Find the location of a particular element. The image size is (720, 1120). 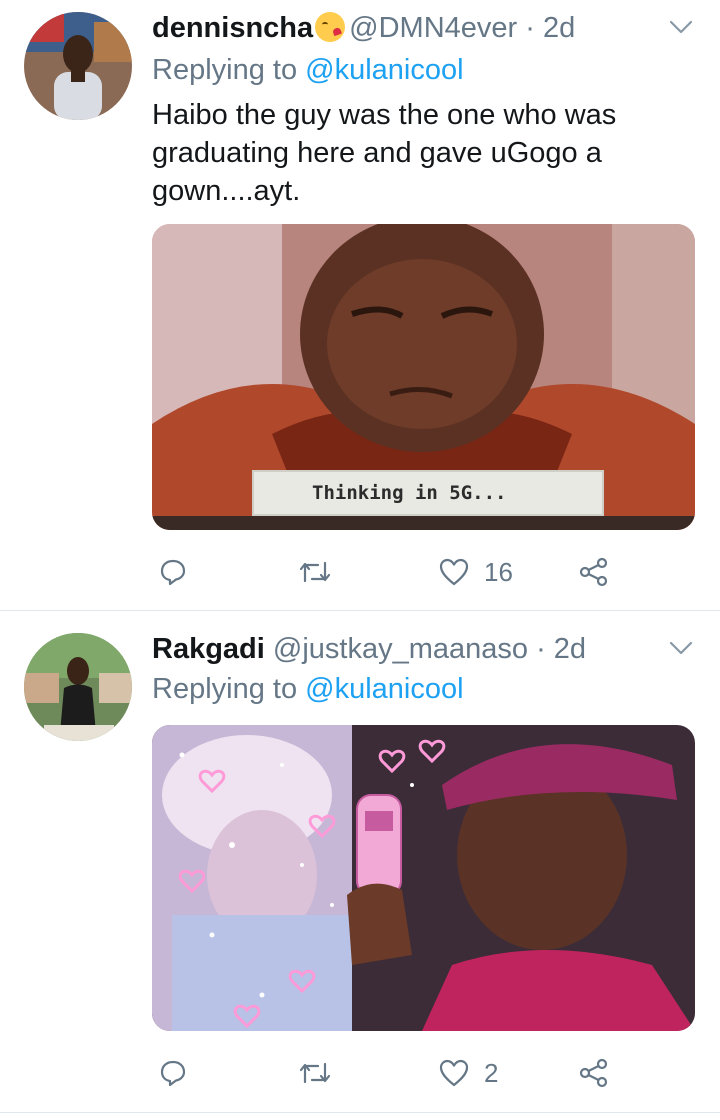

tweet-divider is located at coordinates (360, 1112).